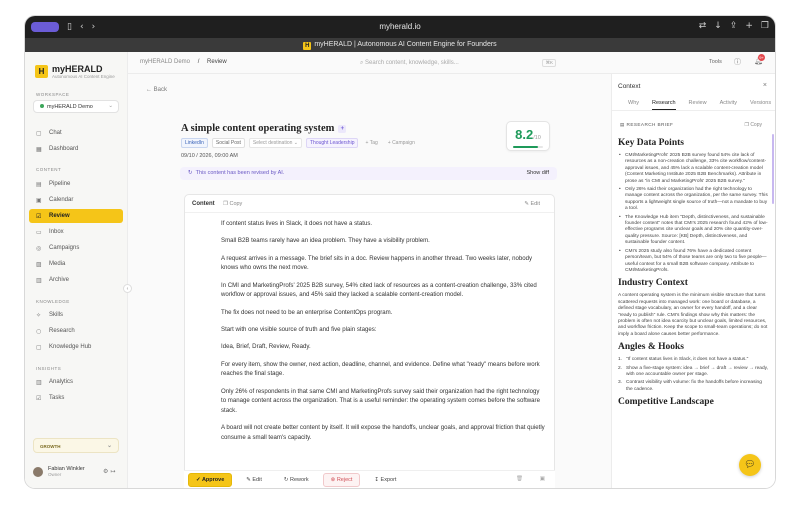  What do you see at coordinates (401, 143) in the screenshot?
I see `add-campaign-button: + Campaign` at bounding box center [401, 143].